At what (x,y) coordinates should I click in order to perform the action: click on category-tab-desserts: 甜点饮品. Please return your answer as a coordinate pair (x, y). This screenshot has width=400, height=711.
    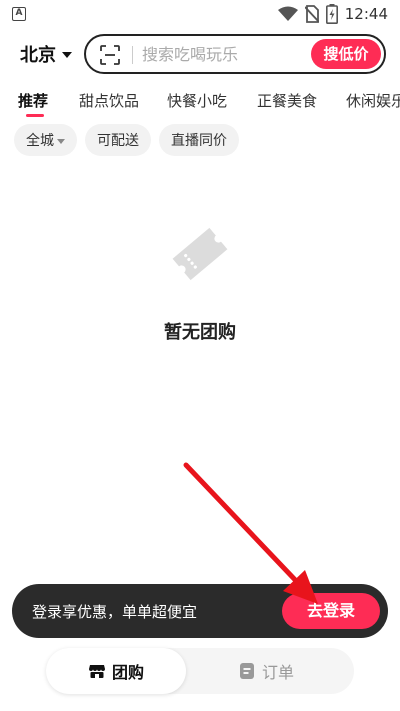
    Looking at the image, I should click on (109, 100).